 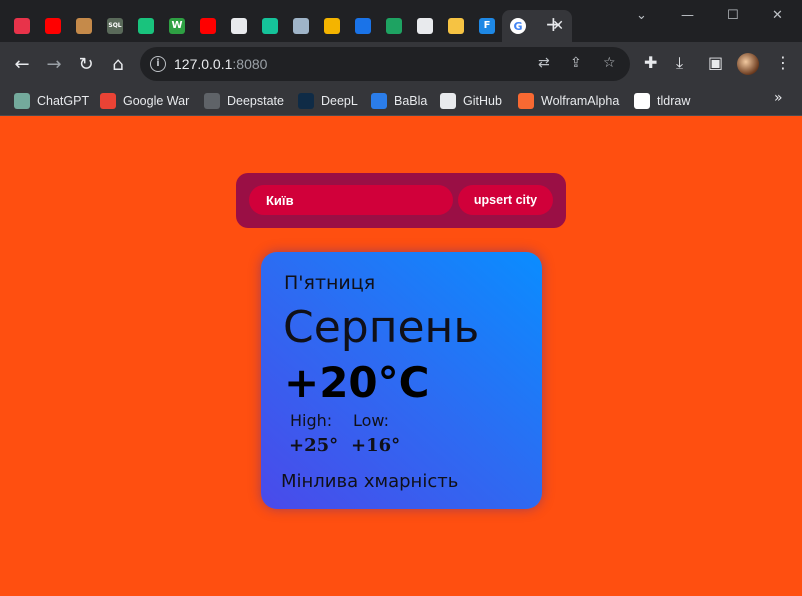 I want to click on deepstate-icon, so click(x=212, y=101).